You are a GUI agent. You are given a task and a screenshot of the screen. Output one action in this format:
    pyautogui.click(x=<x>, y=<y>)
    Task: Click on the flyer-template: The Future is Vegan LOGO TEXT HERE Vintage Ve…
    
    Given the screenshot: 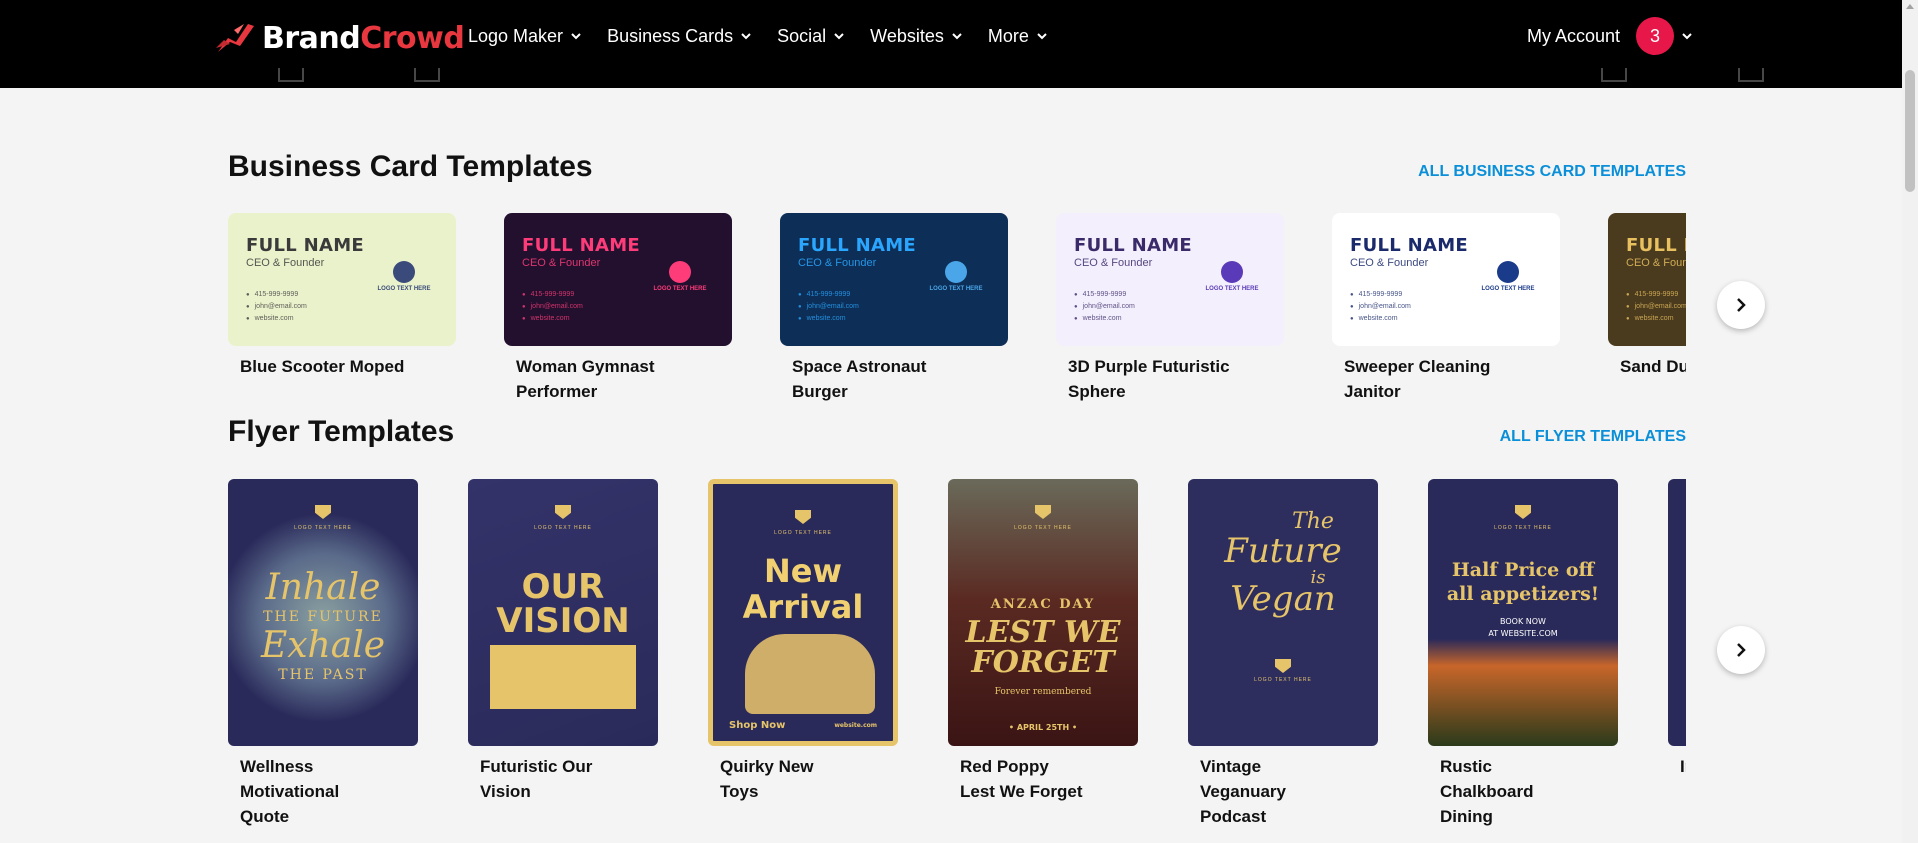 What is the action you would take?
    pyautogui.click(x=1283, y=654)
    